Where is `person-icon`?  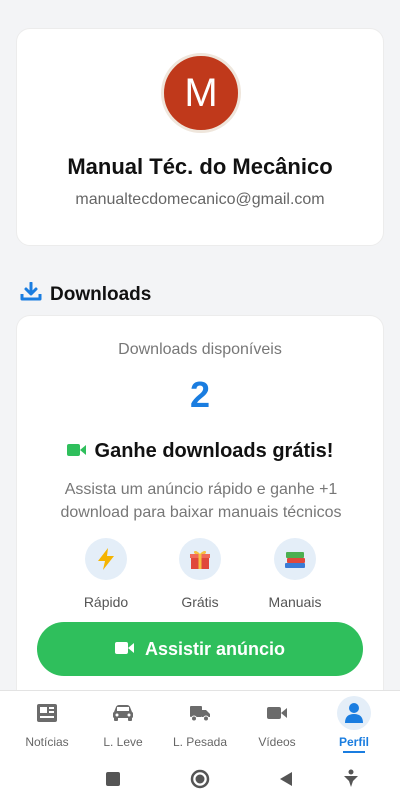 person-icon is located at coordinates (354, 713).